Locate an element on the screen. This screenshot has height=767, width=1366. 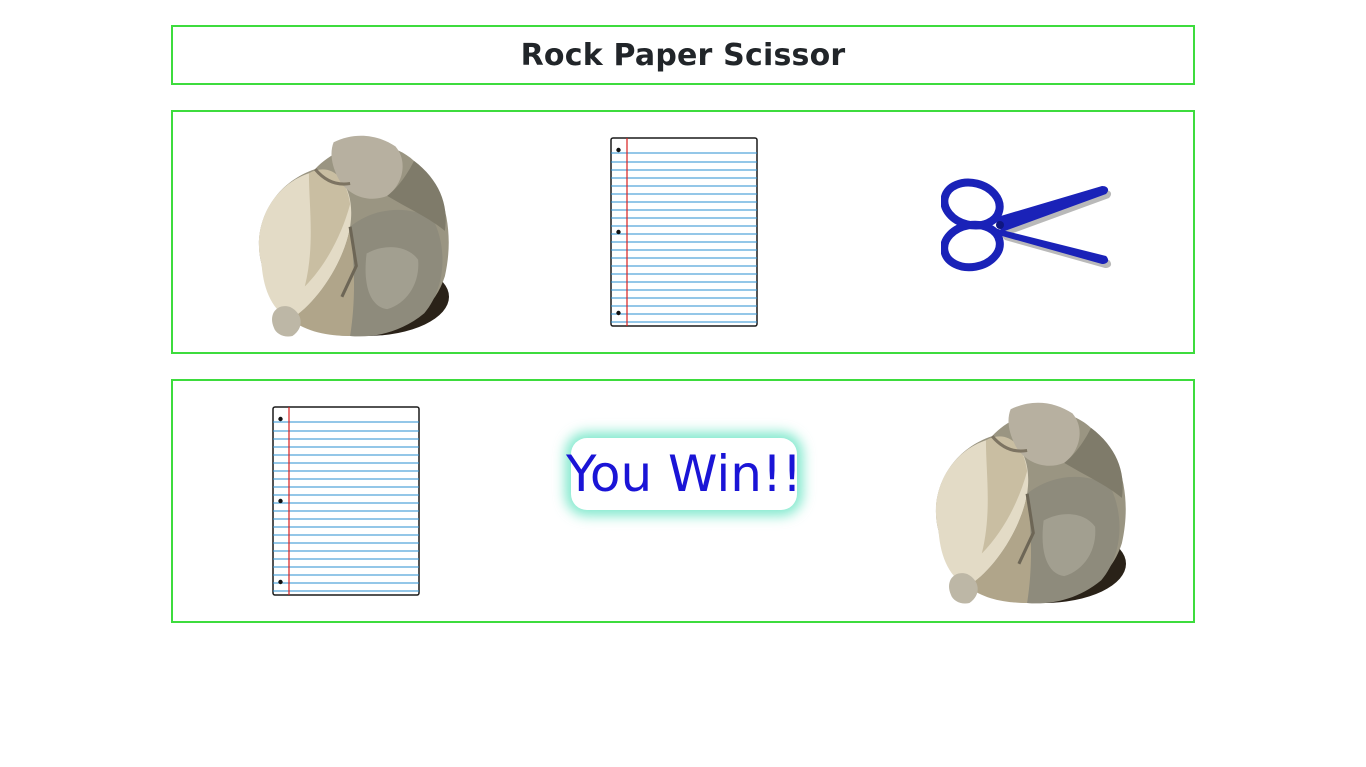
result-badge: You Win!! is located at coordinates (684, 474).